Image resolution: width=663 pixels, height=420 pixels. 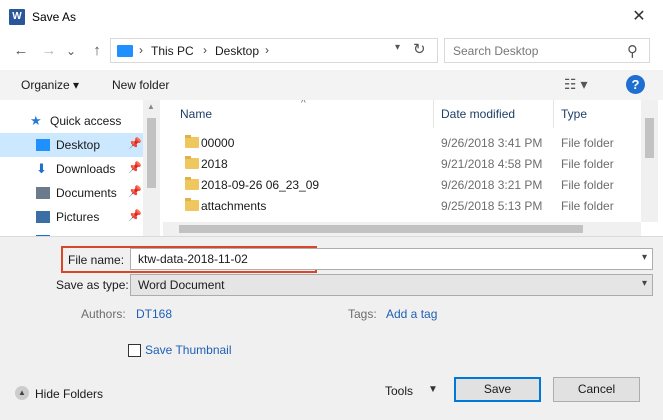 I want to click on file-list-horizontal-scrollbar, so click(x=402, y=229).